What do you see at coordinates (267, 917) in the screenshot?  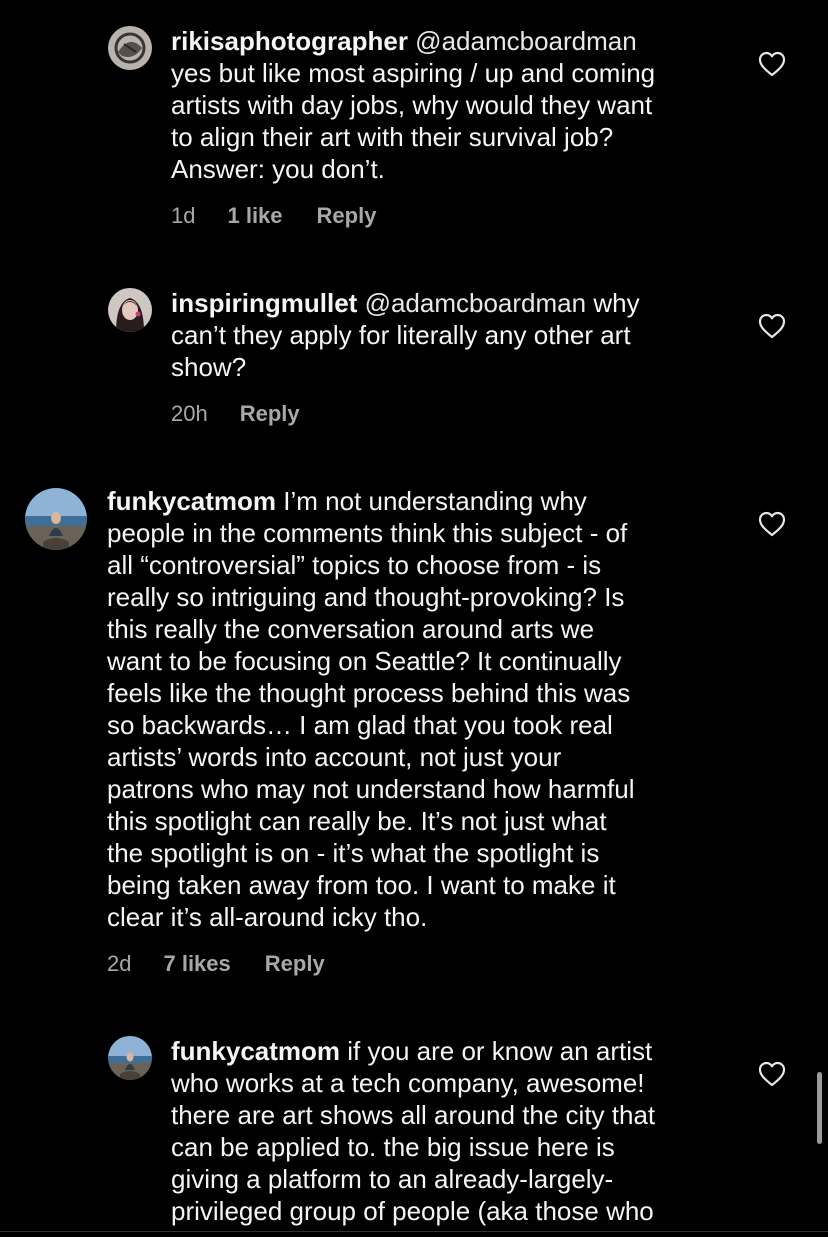 I see `comment-line: clear it’s all-around icky tho.` at bounding box center [267, 917].